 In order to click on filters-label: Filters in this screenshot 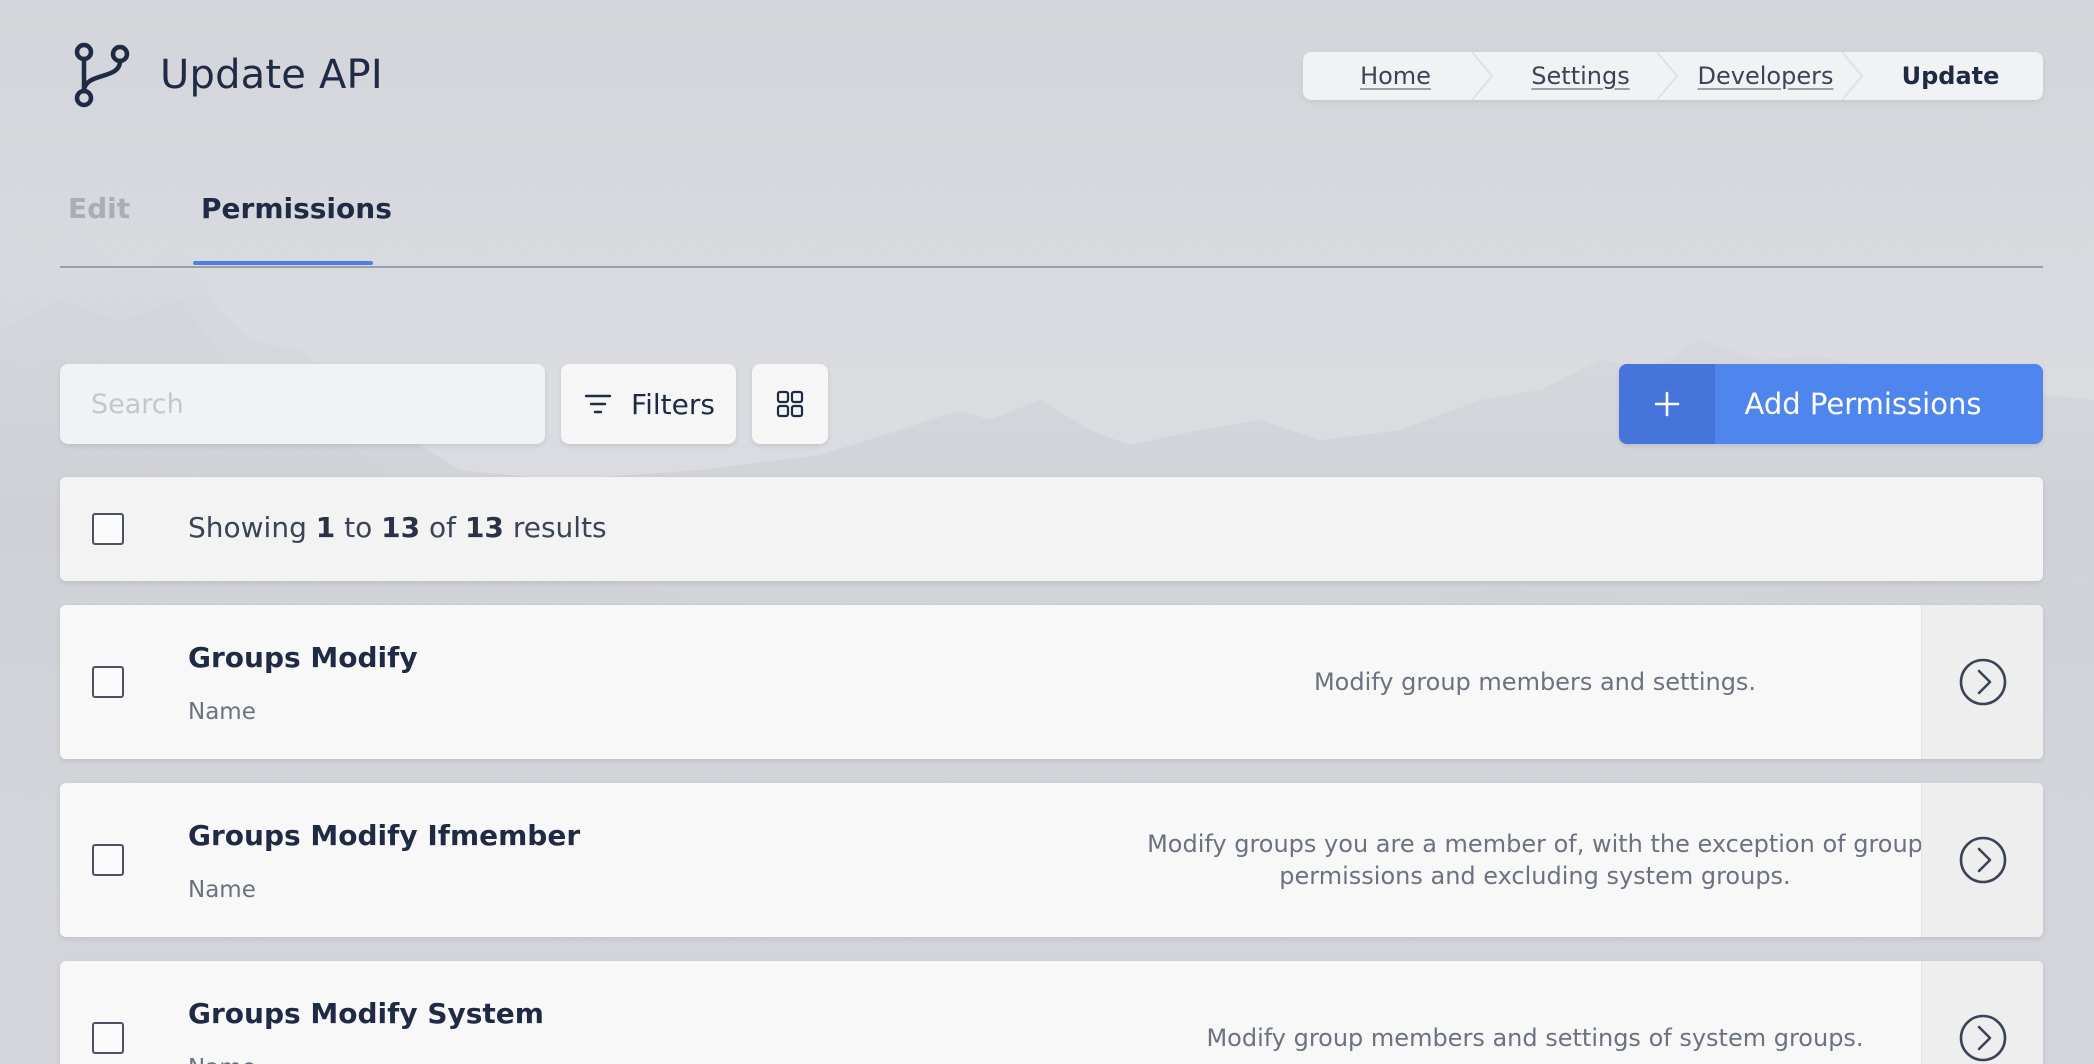, I will do `click(673, 404)`.